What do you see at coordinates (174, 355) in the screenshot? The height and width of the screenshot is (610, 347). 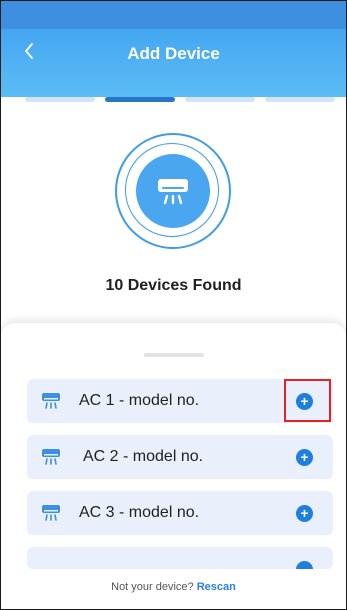 I see `sheet-drag-handle` at bounding box center [174, 355].